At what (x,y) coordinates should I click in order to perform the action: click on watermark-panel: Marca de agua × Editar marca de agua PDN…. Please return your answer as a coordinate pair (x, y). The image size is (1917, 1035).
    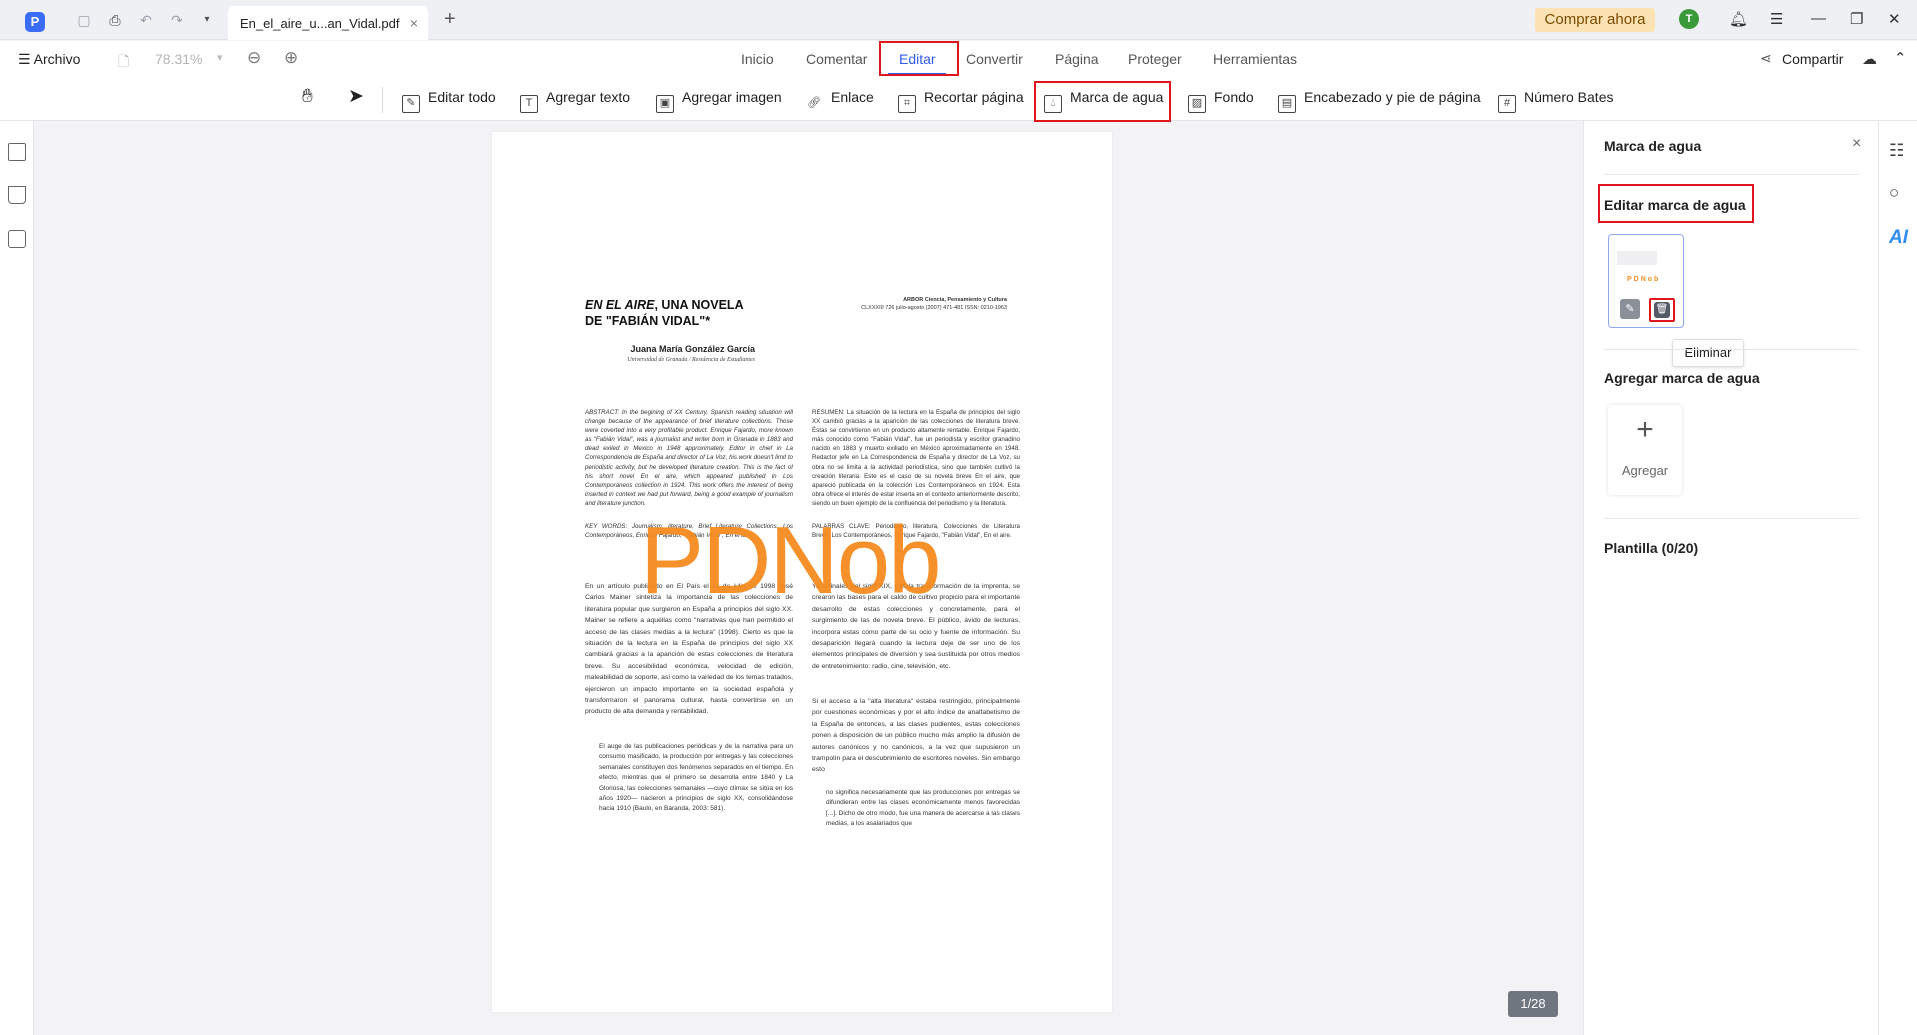
    Looking at the image, I should click on (1730, 578).